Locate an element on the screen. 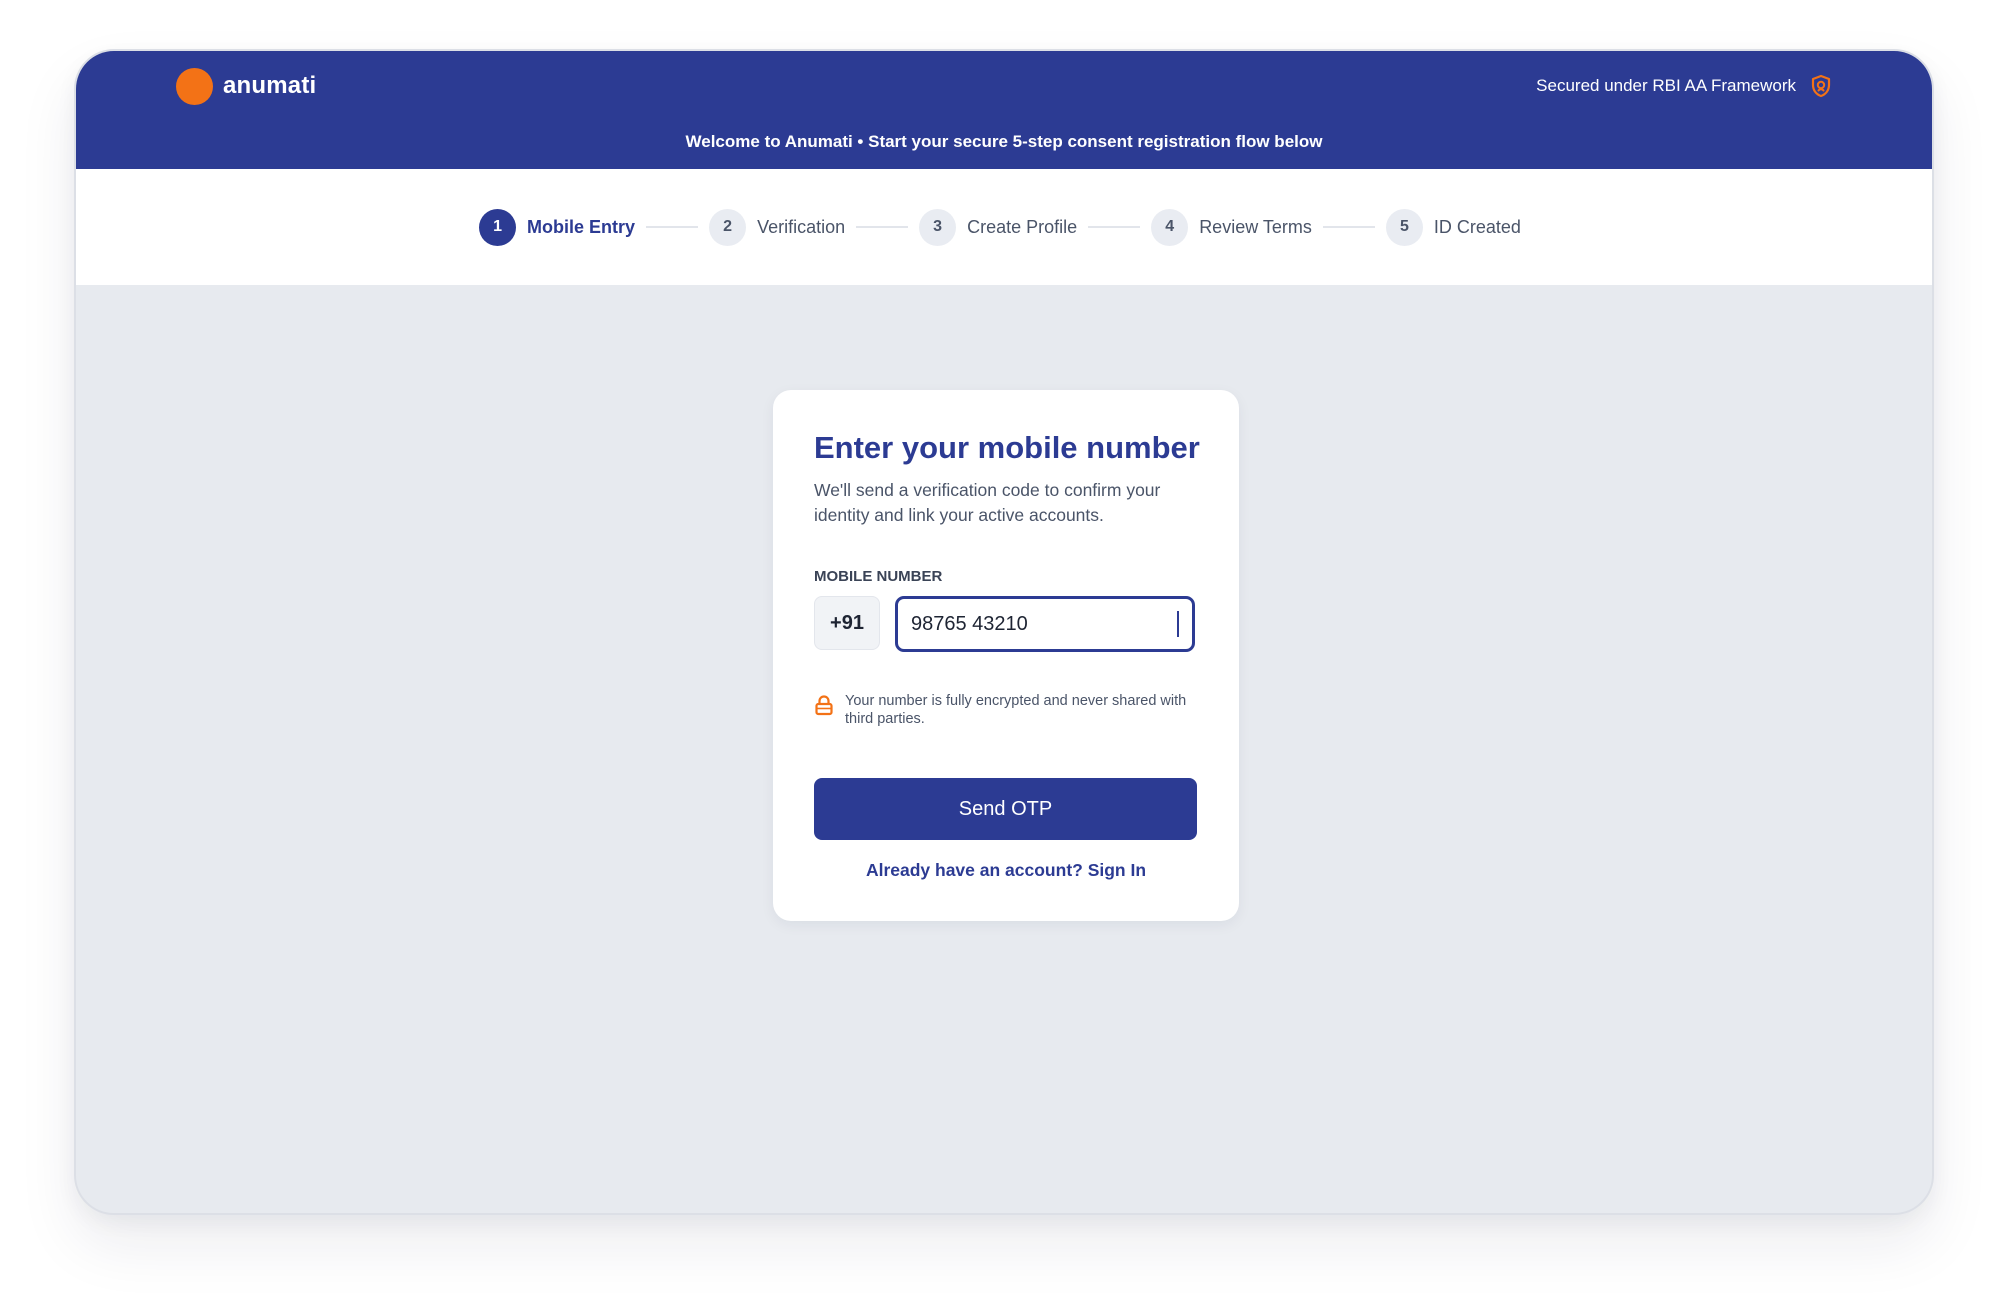 Image resolution: width=2004 pixels, height=1307 pixels. step-label: ID Created is located at coordinates (1477, 226).